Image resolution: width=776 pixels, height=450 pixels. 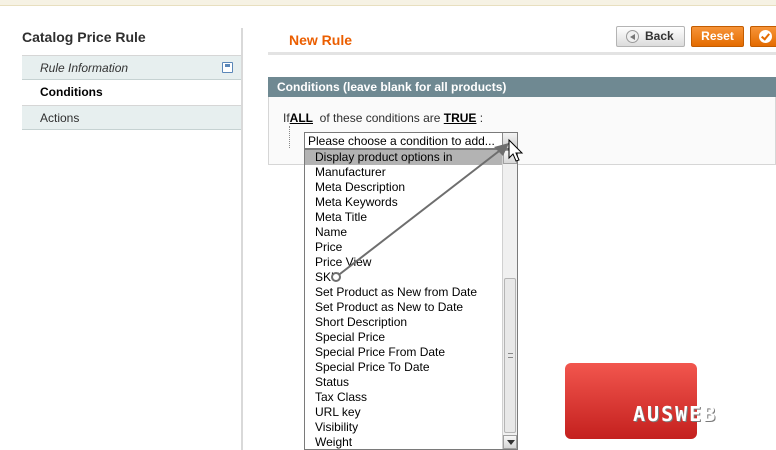 What do you see at coordinates (510, 442) in the screenshot?
I see `scroll-down-icon` at bounding box center [510, 442].